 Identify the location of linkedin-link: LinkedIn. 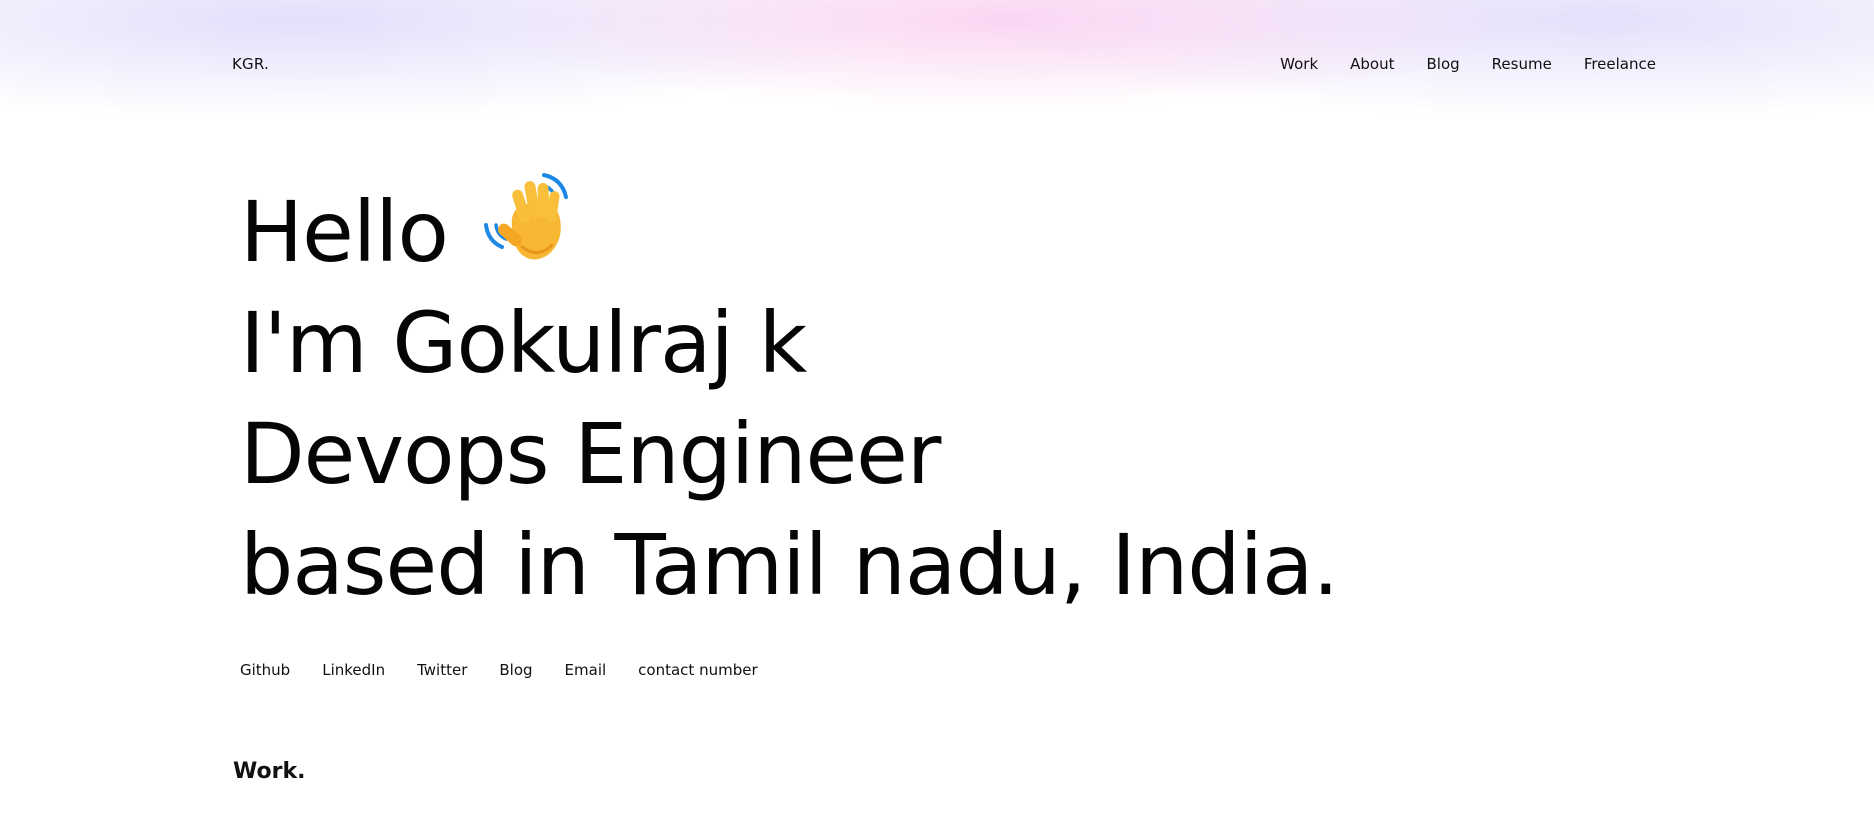
(353, 670).